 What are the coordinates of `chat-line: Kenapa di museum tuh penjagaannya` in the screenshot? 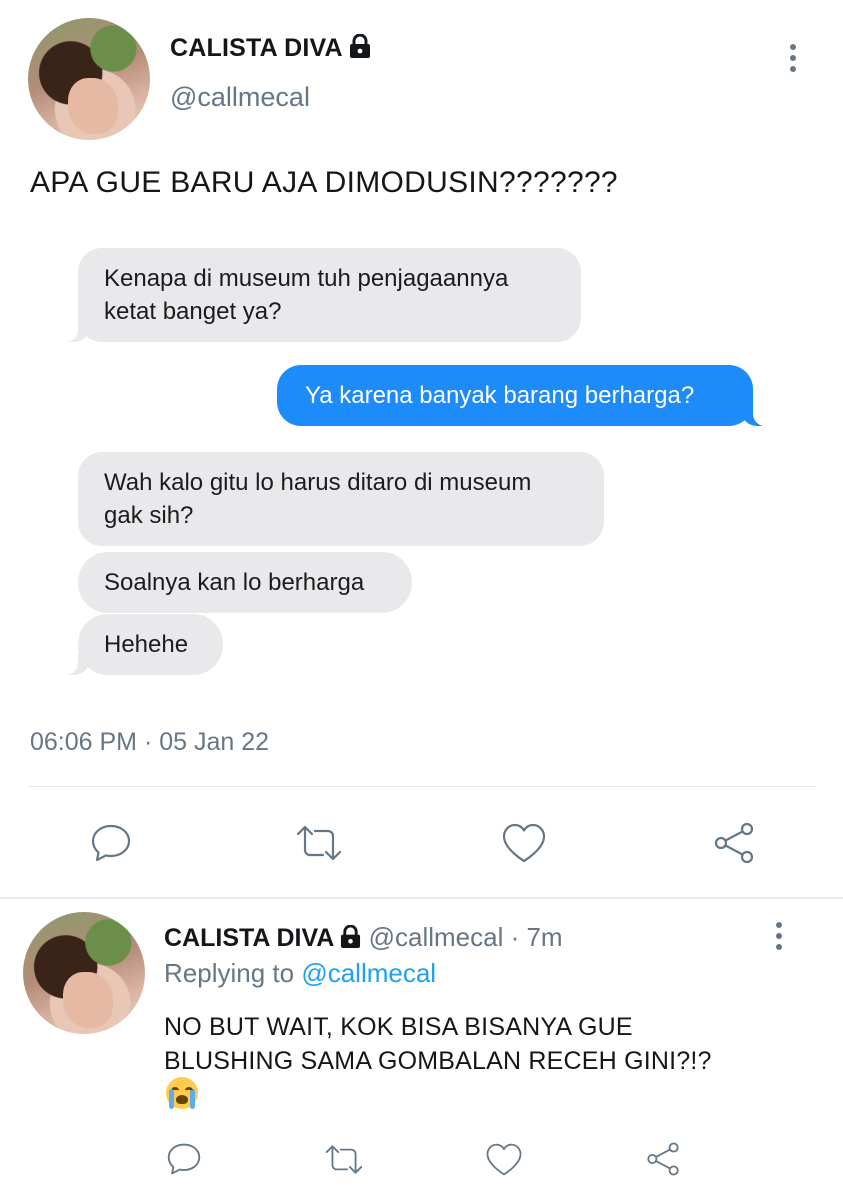 It's located at (306, 278).